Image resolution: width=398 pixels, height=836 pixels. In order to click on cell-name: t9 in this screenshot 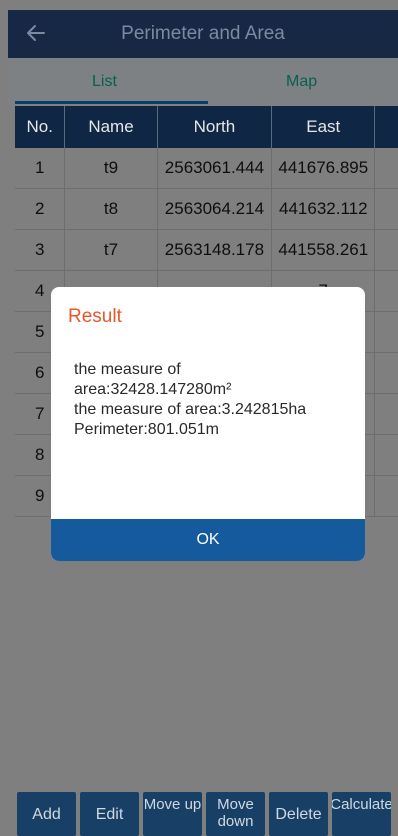, I will do `click(111, 168)`.